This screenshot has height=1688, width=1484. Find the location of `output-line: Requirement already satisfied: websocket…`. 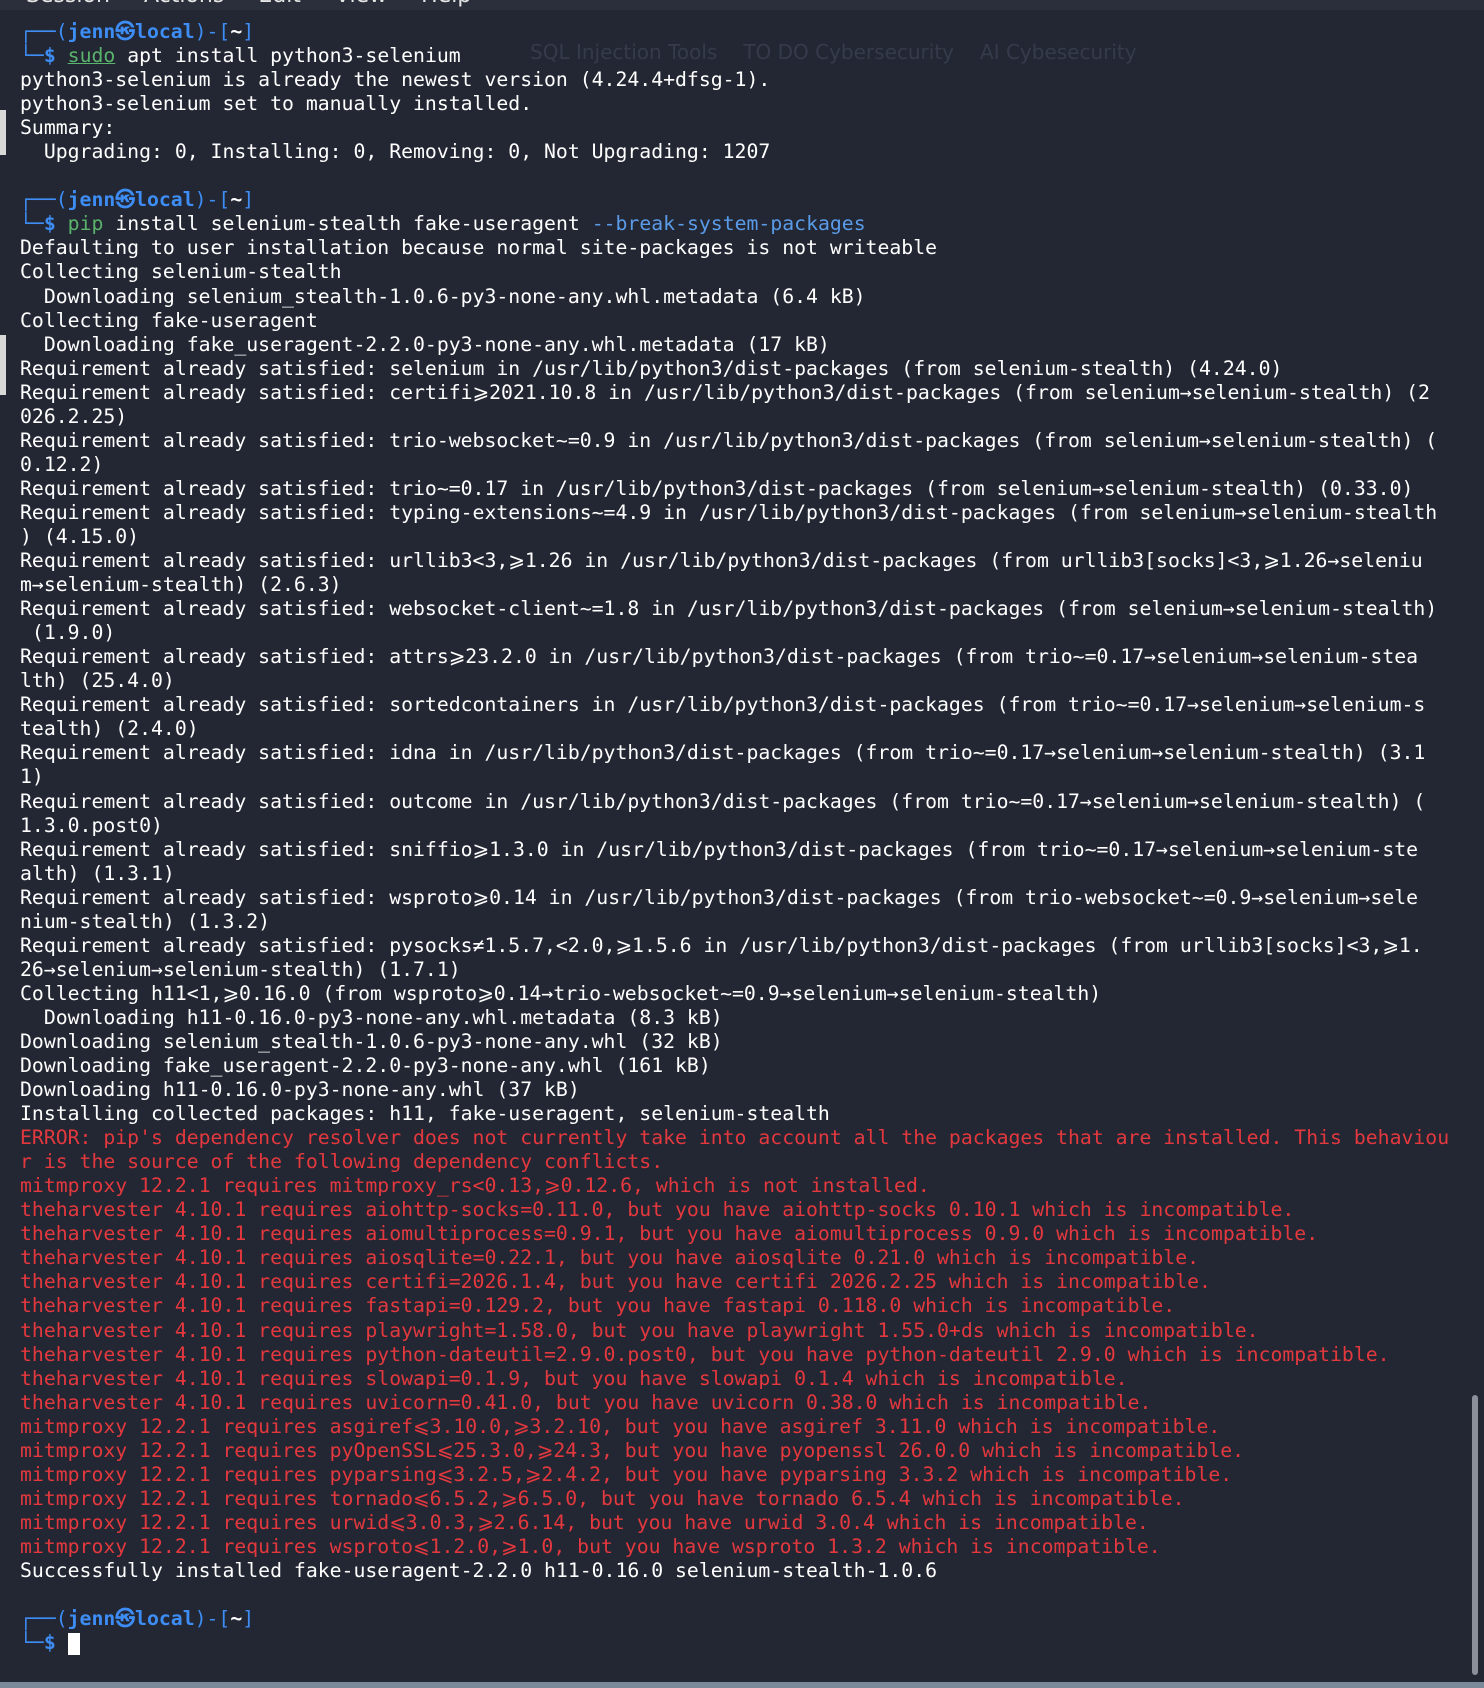

output-line: Requirement already satisfied: websocket… is located at coordinates (729, 609).